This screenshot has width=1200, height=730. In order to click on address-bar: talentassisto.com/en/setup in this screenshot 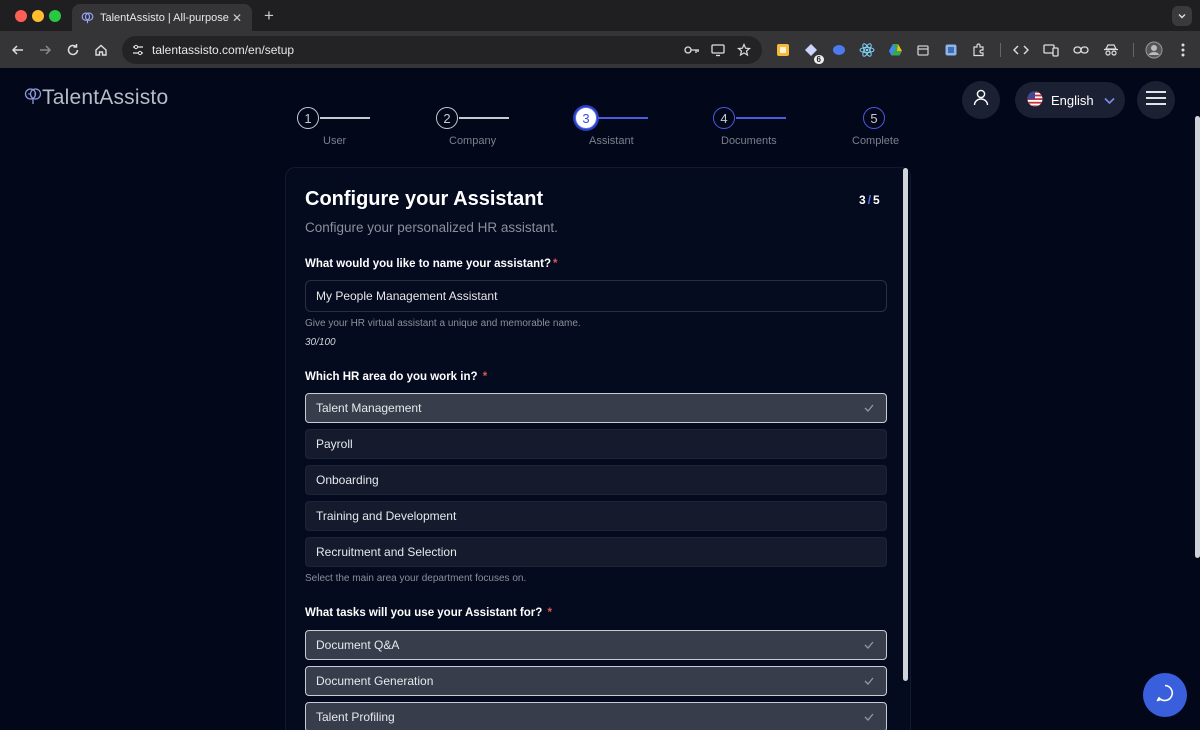, I will do `click(442, 50)`.